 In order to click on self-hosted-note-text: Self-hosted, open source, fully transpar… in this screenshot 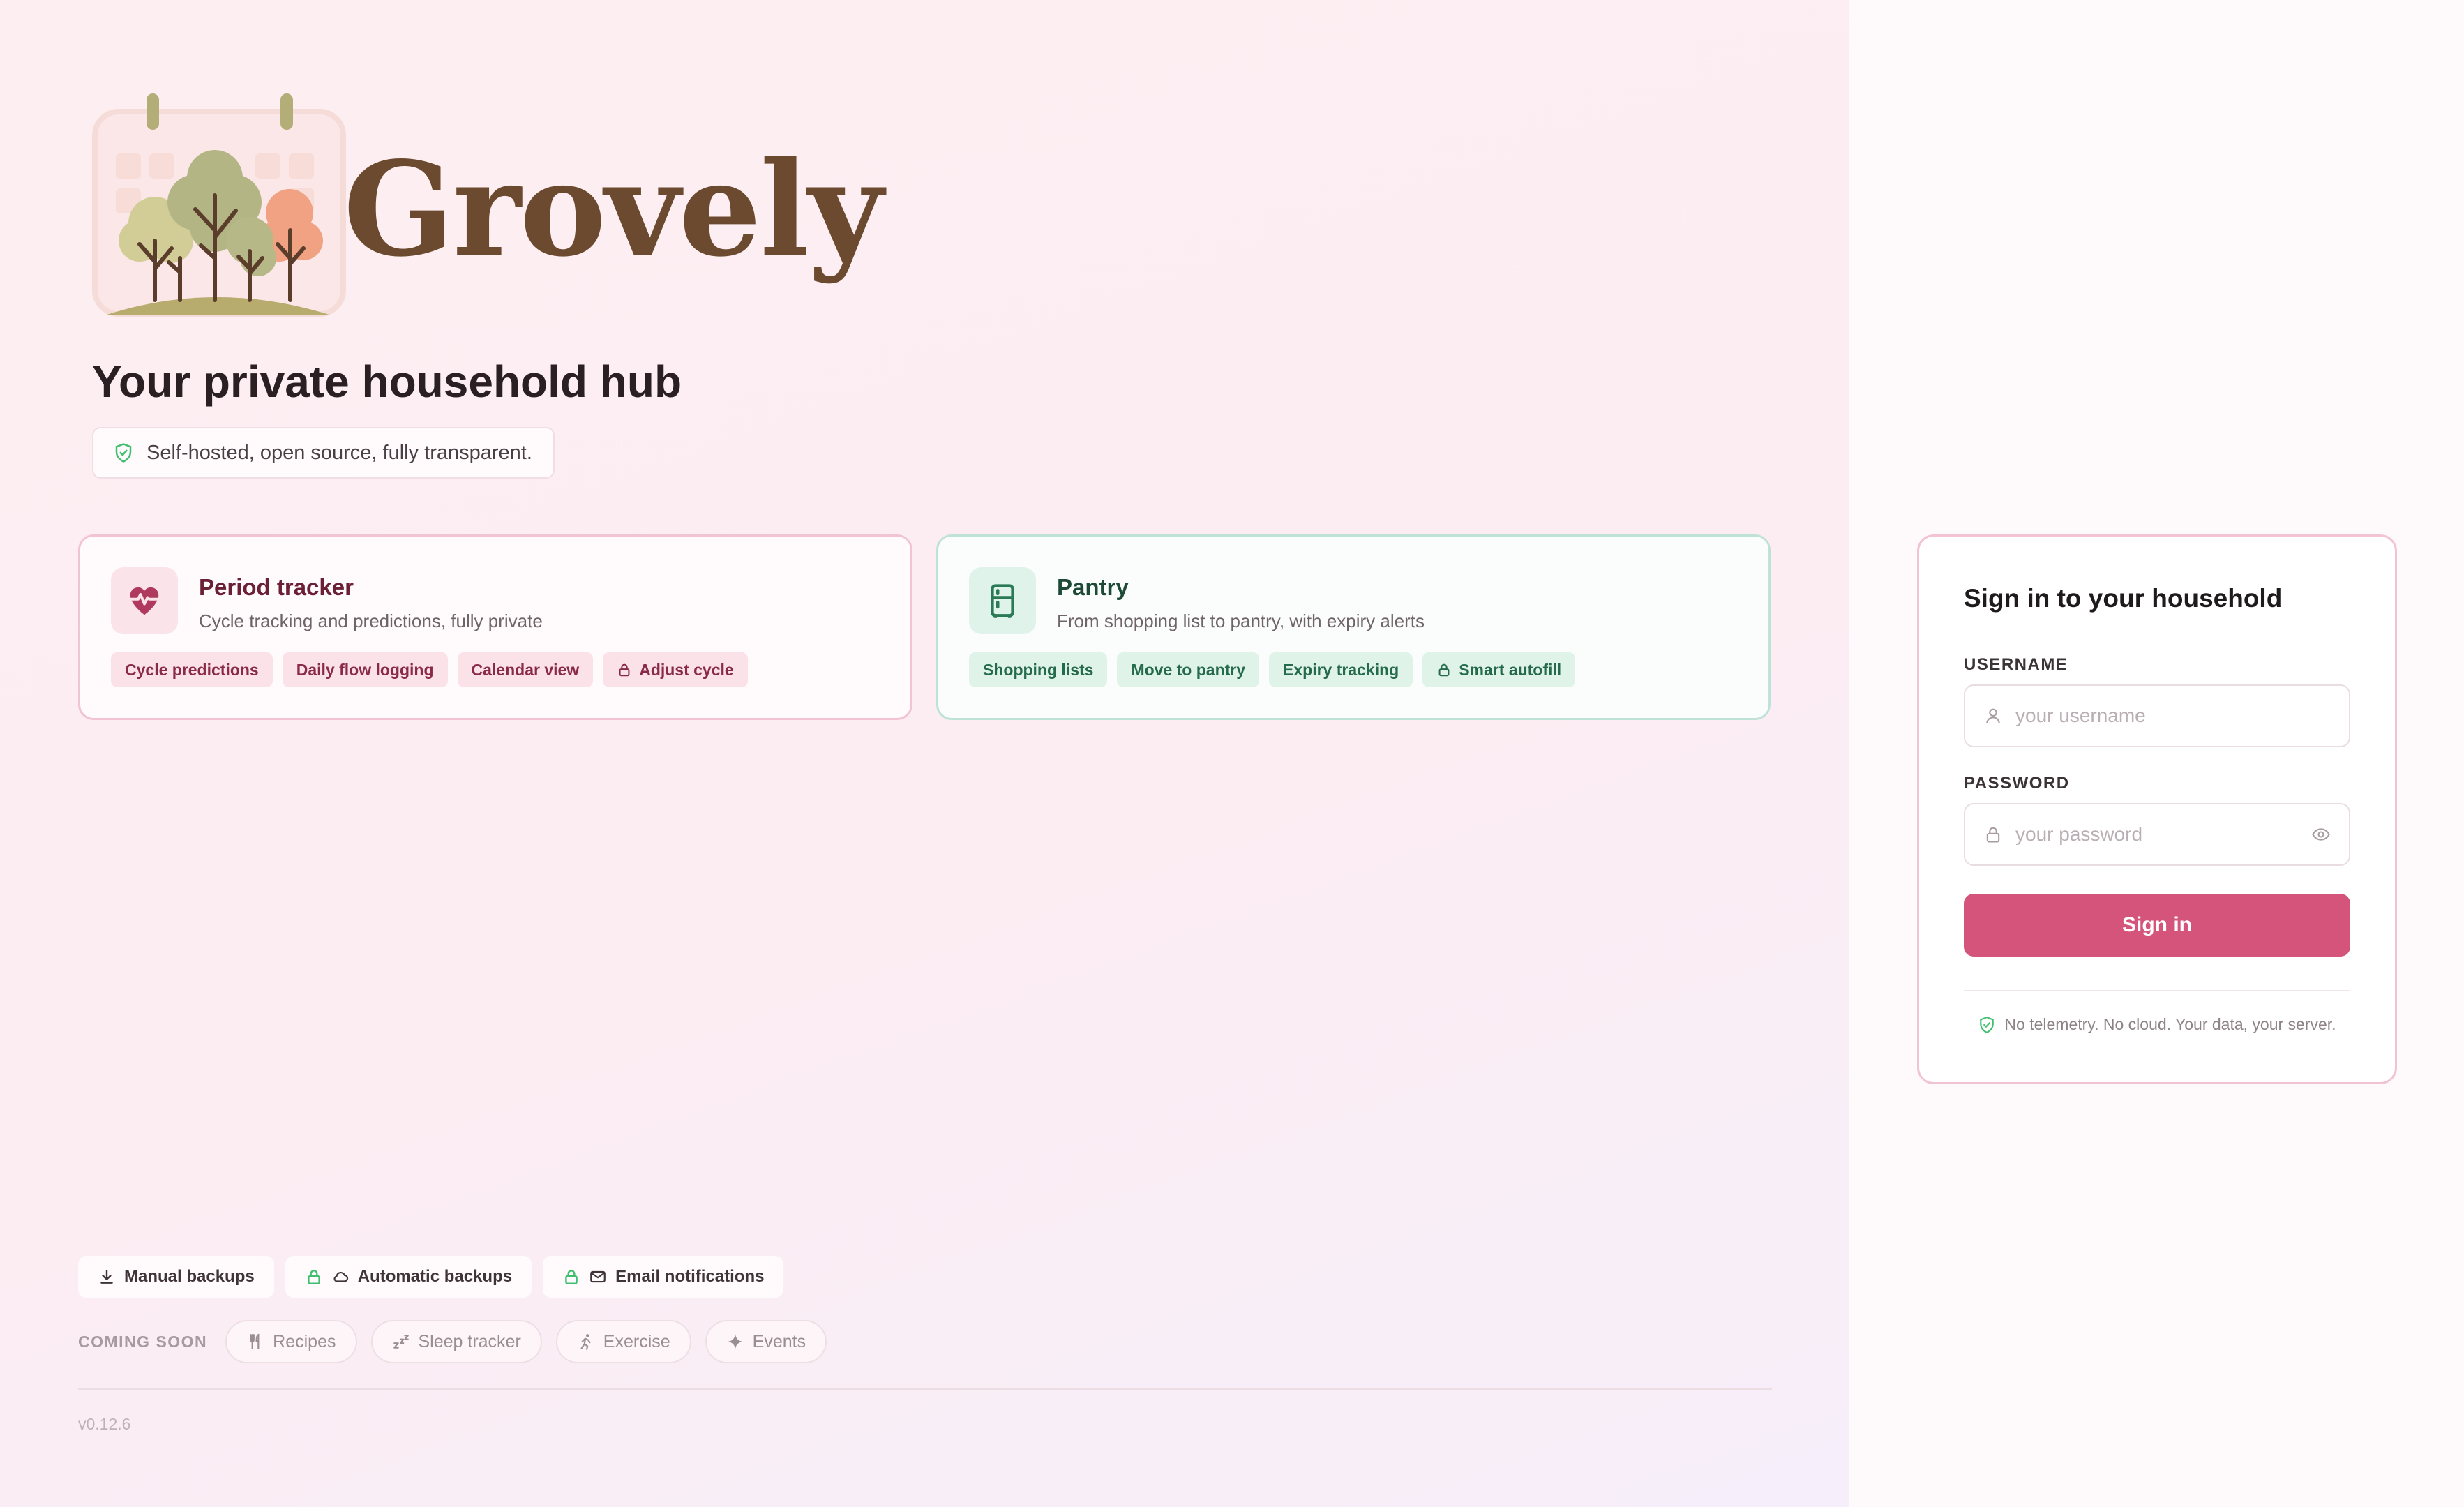, I will do `click(340, 452)`.